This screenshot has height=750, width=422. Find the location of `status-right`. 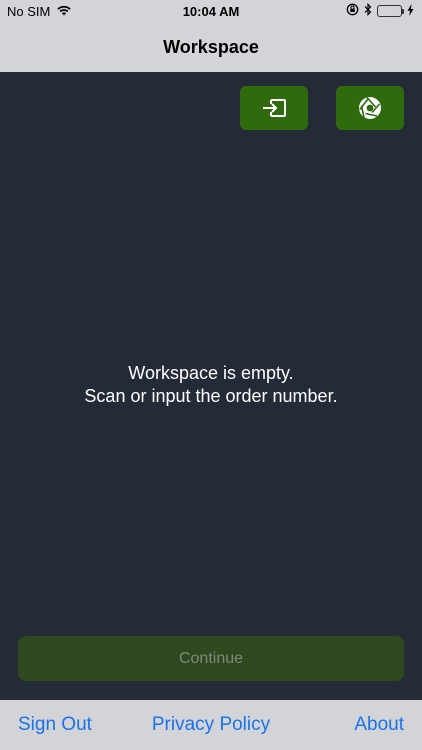

status-right is located at coordinates (380, 11).